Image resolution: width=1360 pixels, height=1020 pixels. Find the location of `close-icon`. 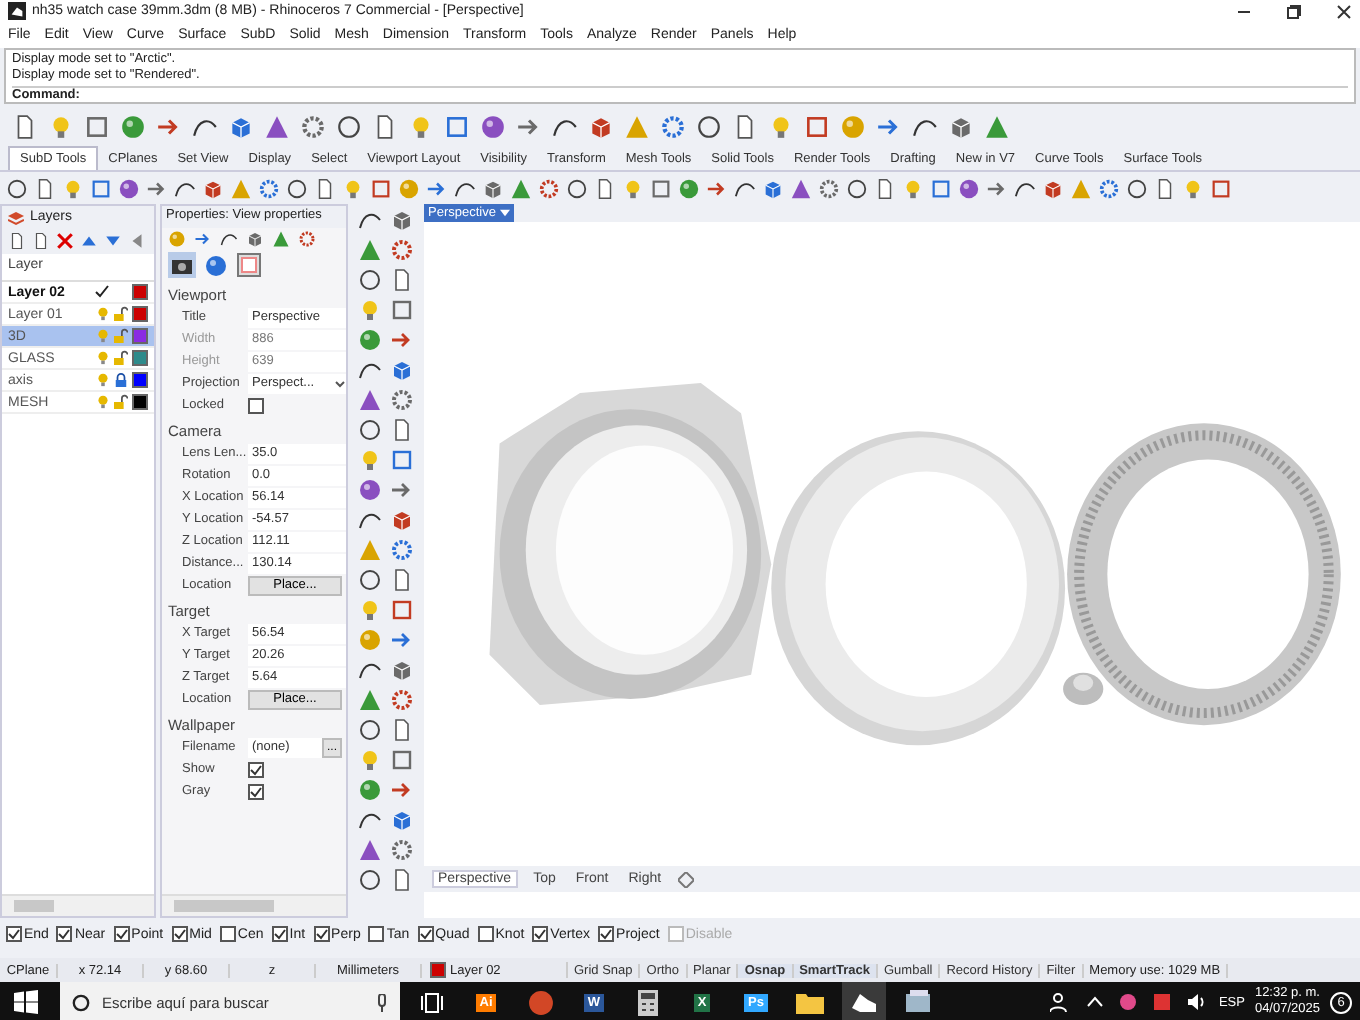

close-icon is located at coordinates (1344, 11).